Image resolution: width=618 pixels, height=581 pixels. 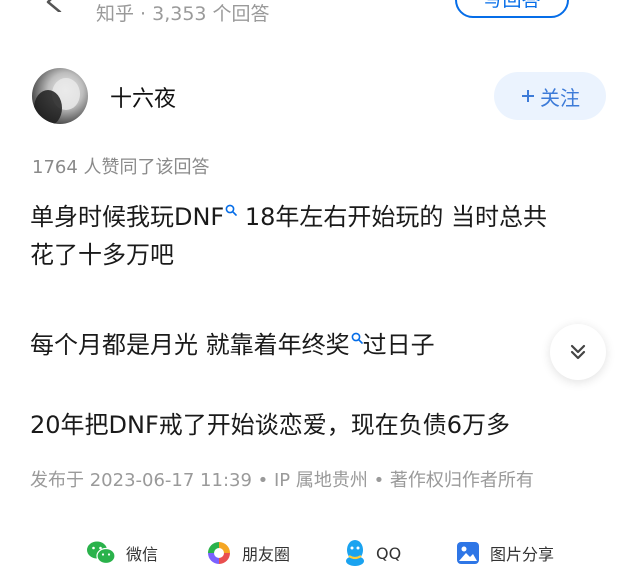 I want to click on share-label: QQ, so click(x=389, y=553).